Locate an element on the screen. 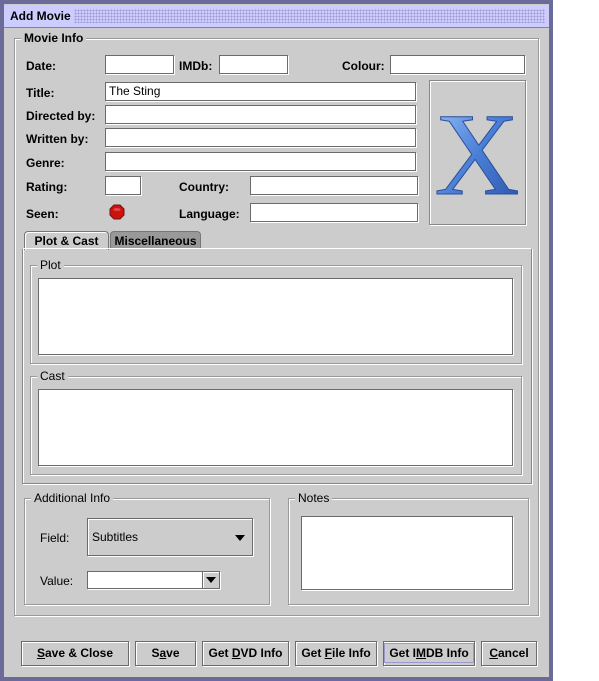  cover-image: X is located at coordinates (477, 152).